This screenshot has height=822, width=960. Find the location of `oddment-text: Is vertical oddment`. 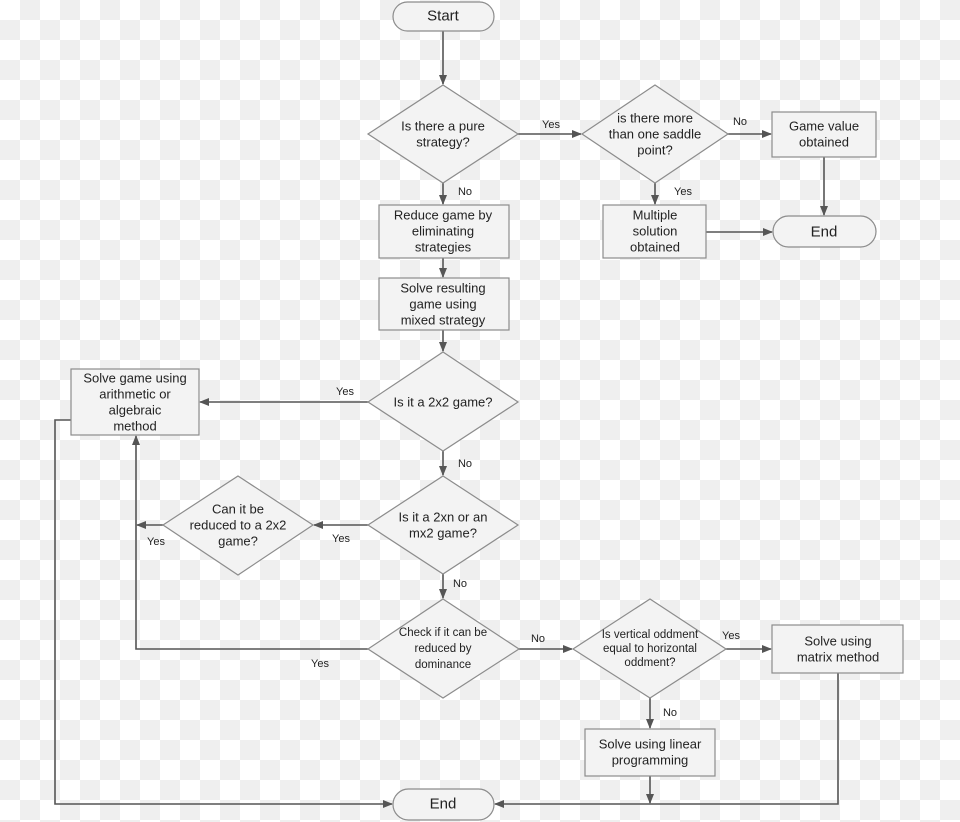

oddment-text: Is vertical oddment is located at coordinates (650, 635).